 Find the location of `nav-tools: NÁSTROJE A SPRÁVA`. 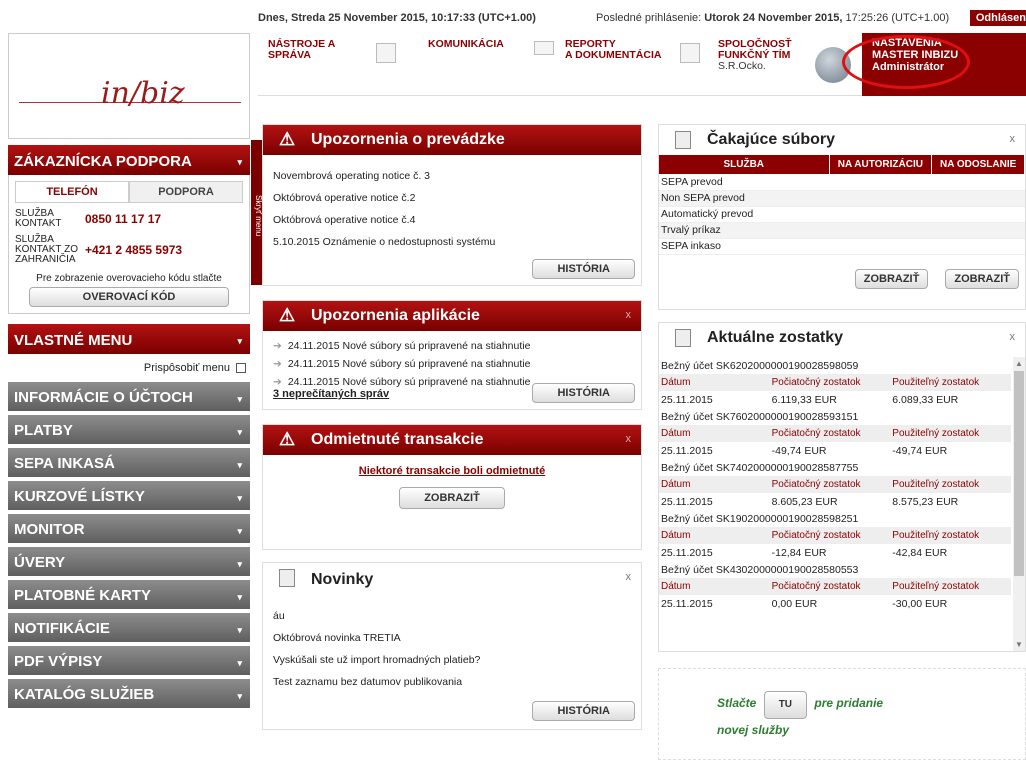

nav-tools: NÁSTROJE A SPRÁVA is located at coordinates (301, 50).